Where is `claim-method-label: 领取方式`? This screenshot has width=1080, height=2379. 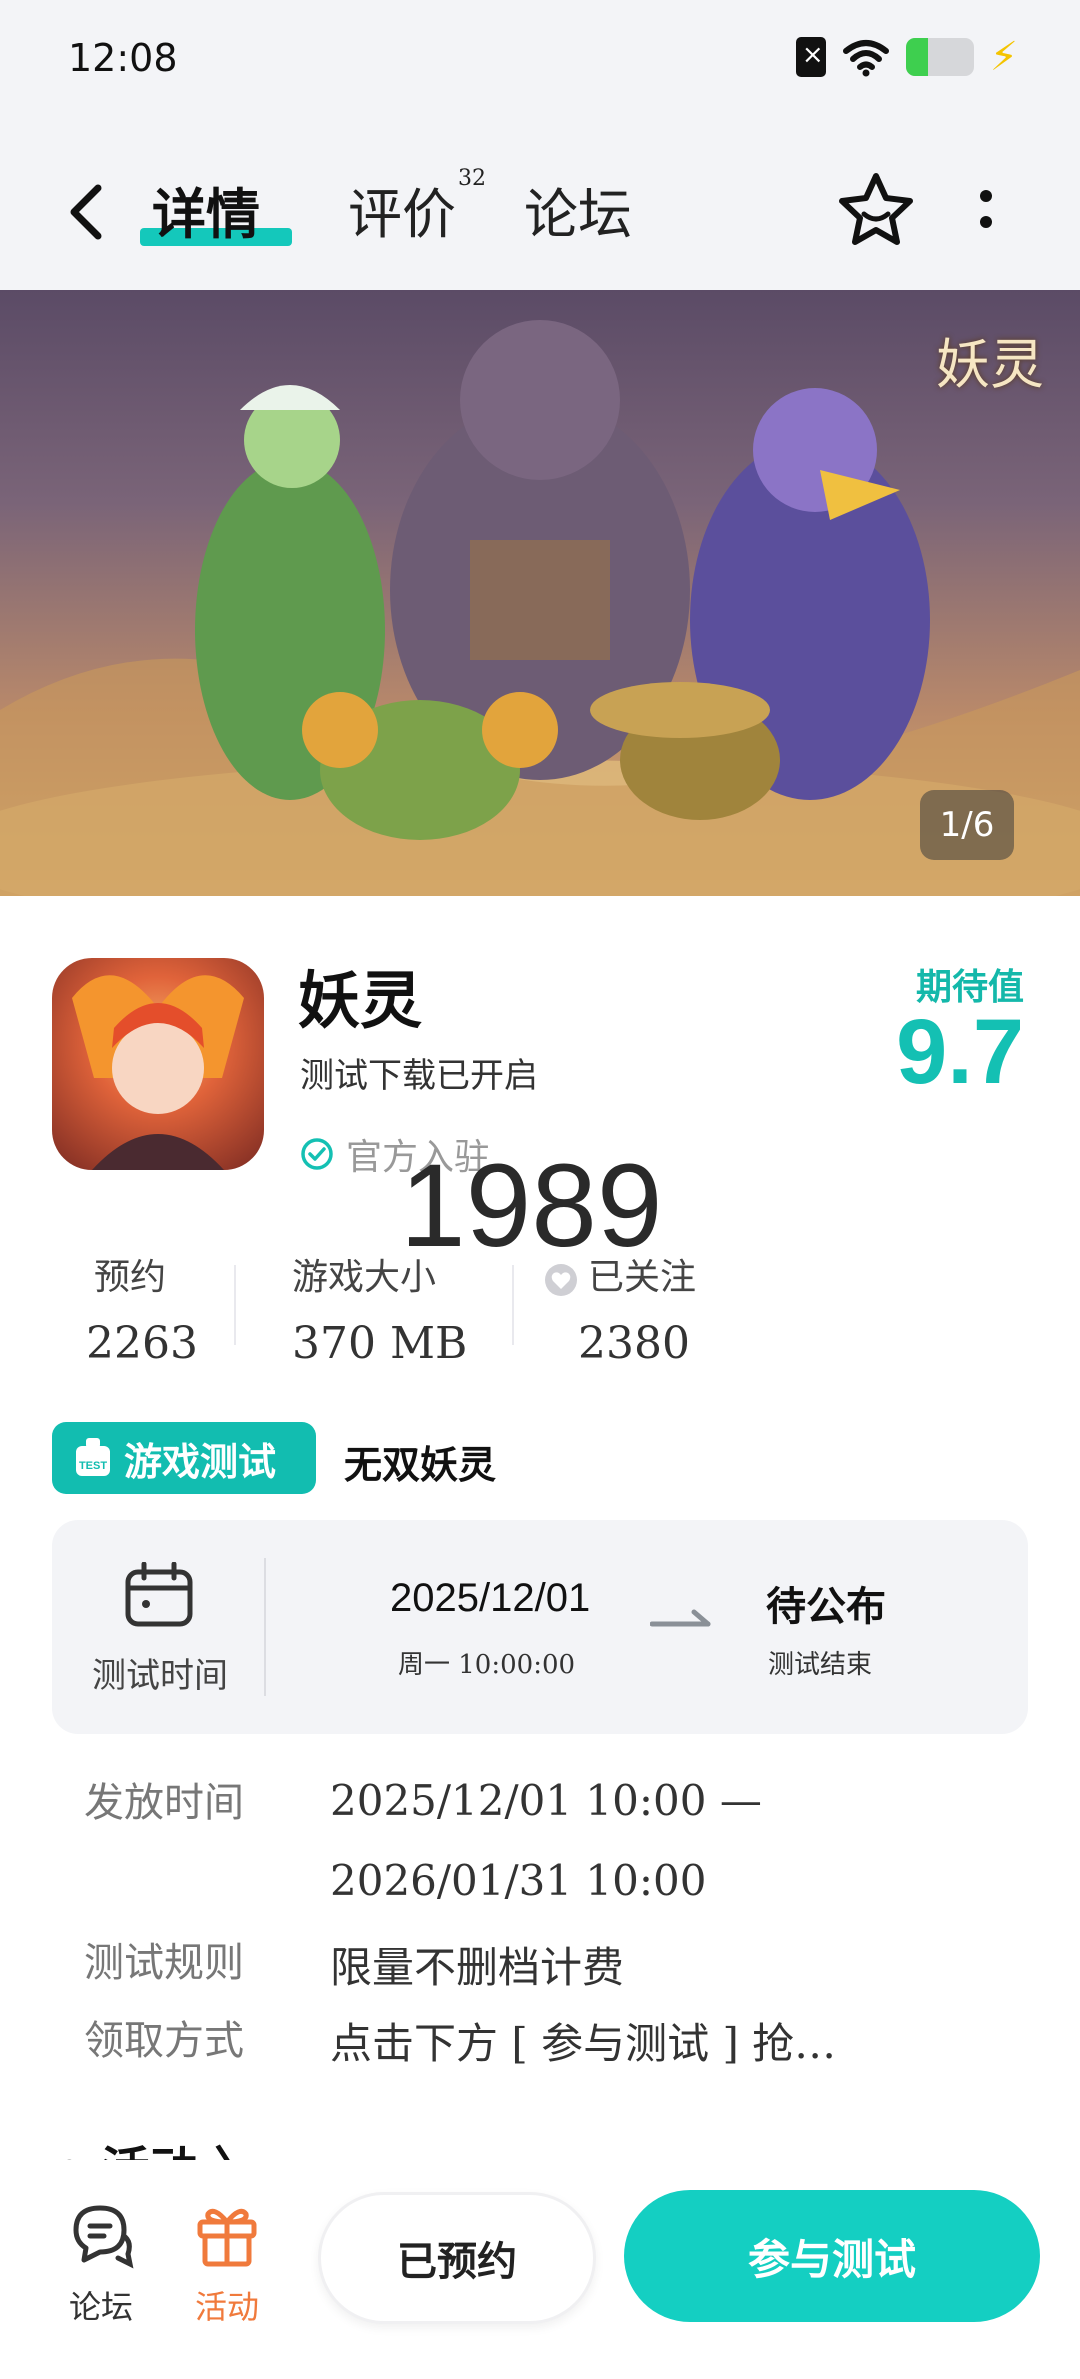
claim-method-label: 领取方式 is located at coordinates (164, 2041).